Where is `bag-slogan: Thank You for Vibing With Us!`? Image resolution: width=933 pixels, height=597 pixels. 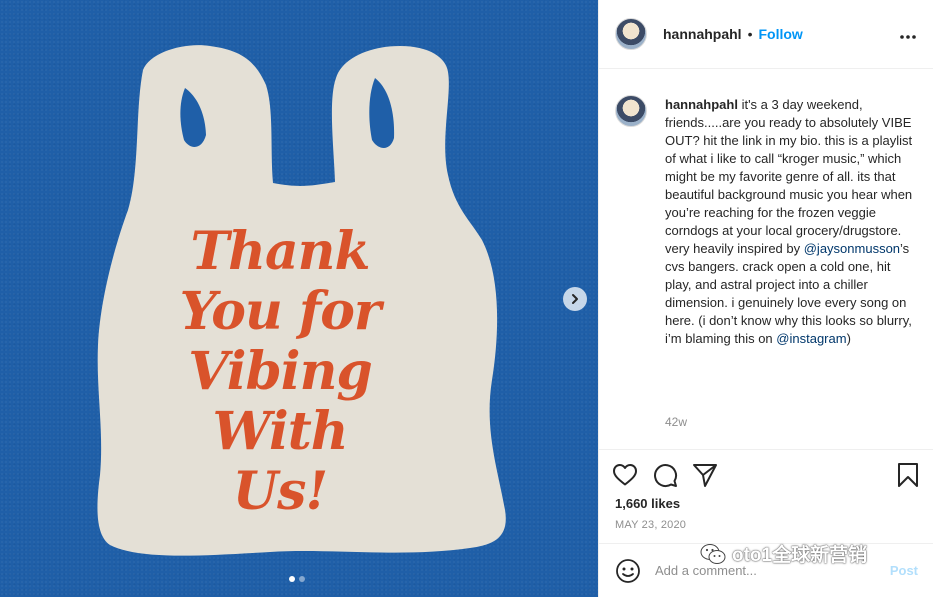 bag-slogan: Thank You for Vibing With Us! is located at coordinates (280, 372).